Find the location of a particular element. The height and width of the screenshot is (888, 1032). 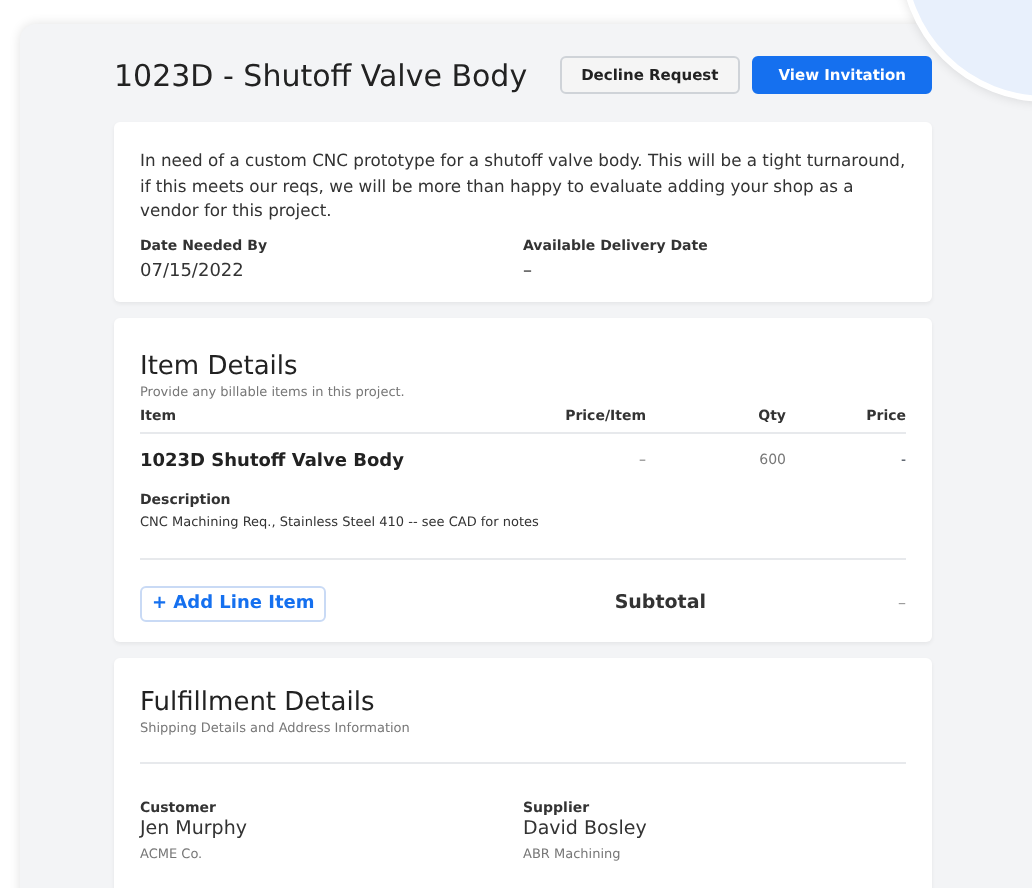

subtotal-value: – is located at coordinates (901, 603).